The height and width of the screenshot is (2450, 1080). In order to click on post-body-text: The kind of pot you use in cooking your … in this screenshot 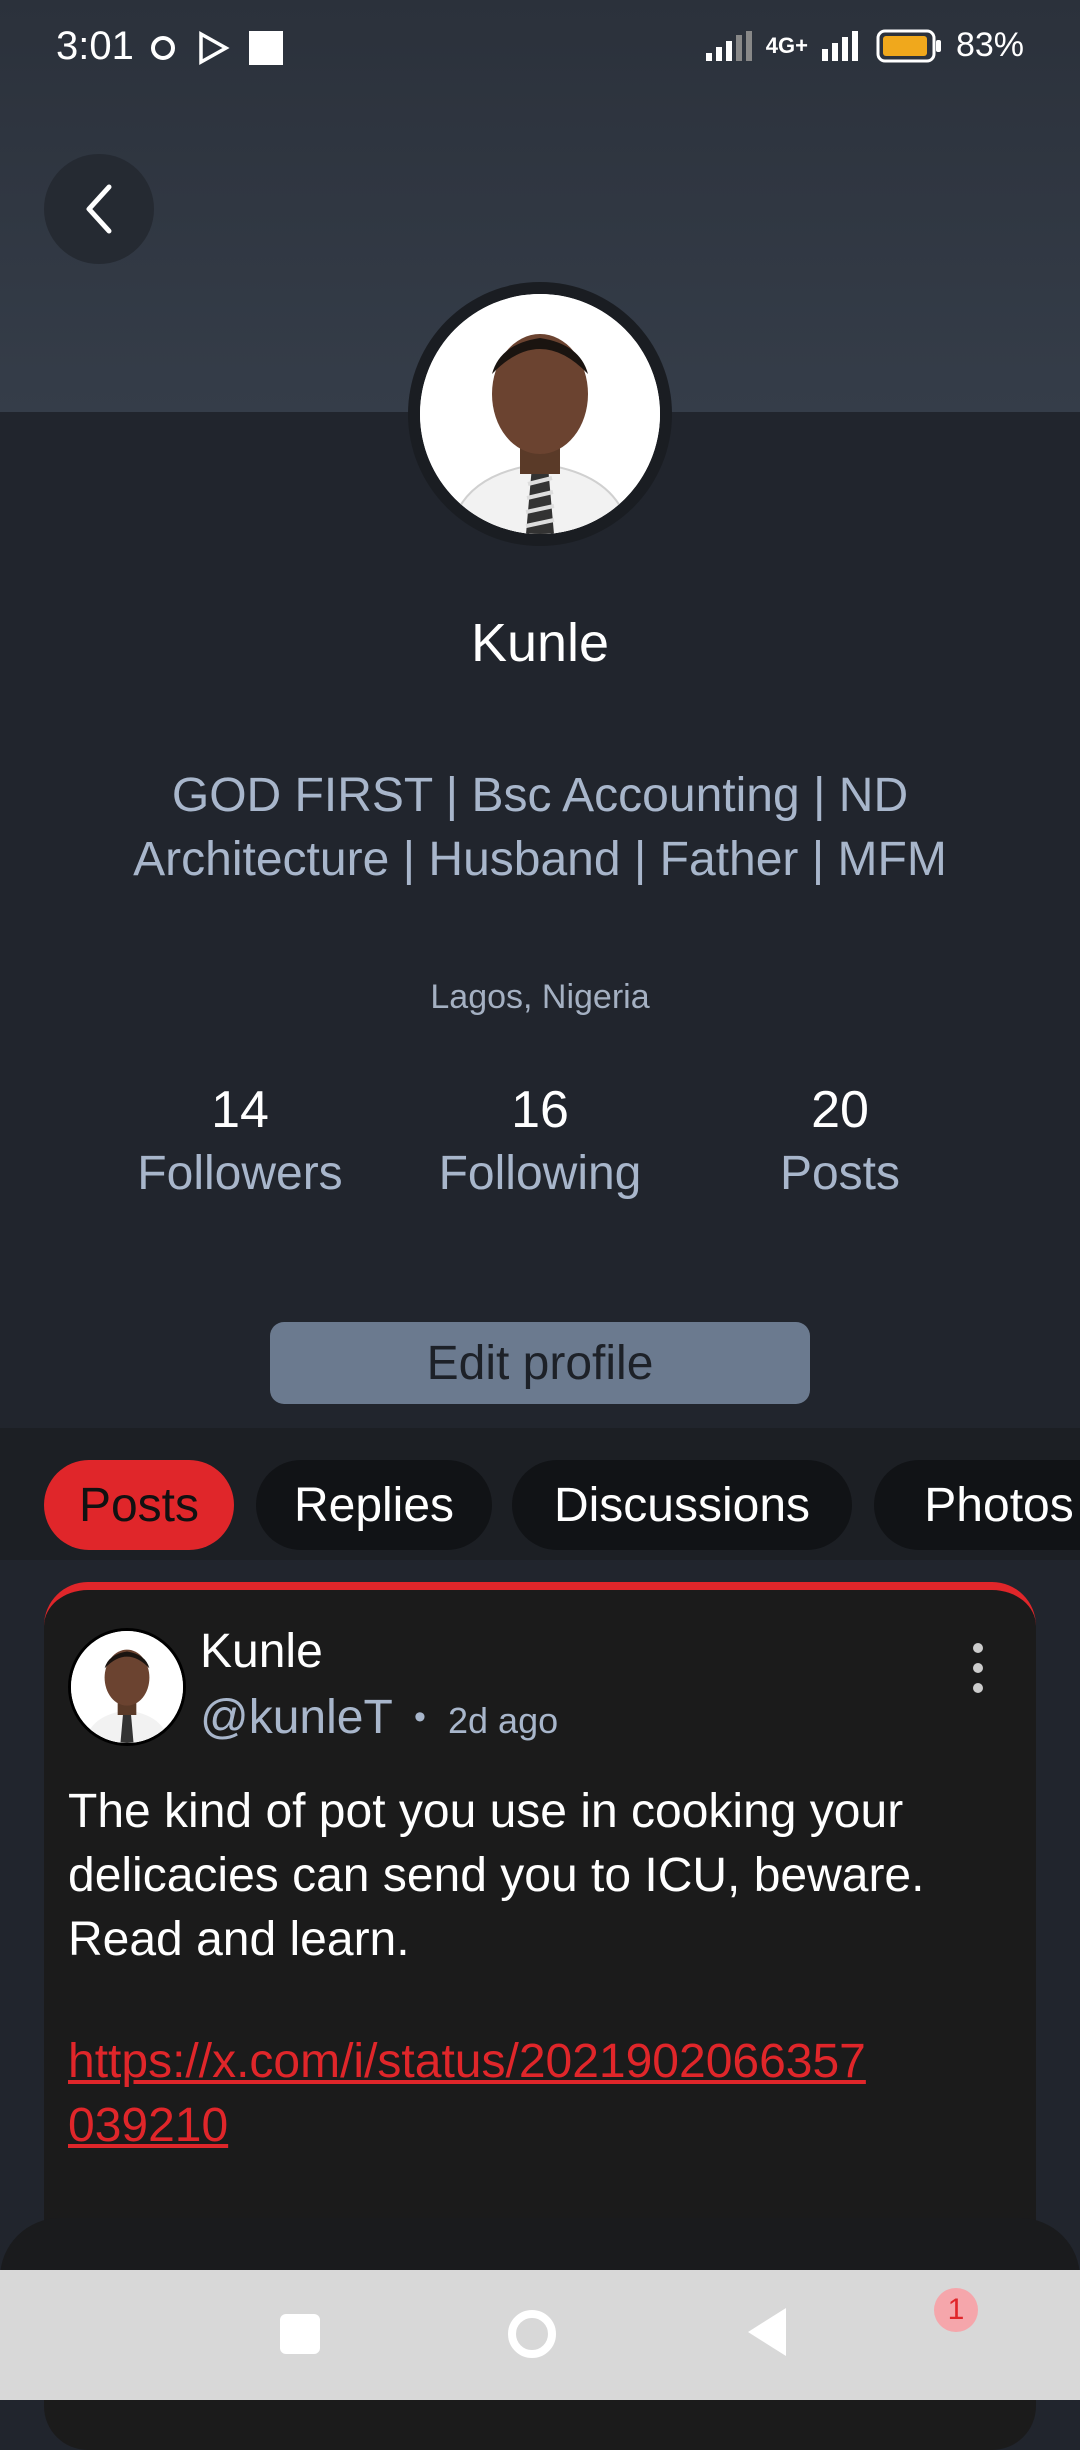, I will do `click(496, 1875)`.